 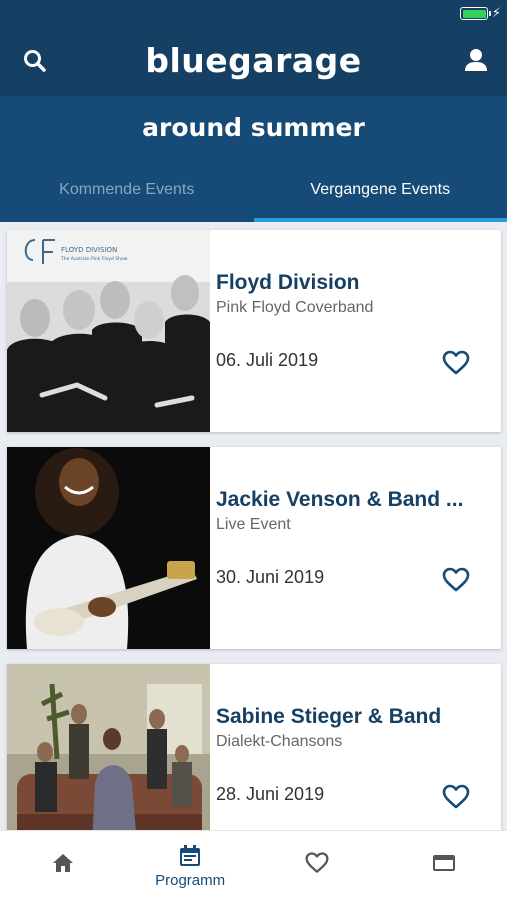 What do you see at coordinates (270, 577) in the screenshot?
I see `event-date: 30. Juni 2019` at bounding box center [270, 577].